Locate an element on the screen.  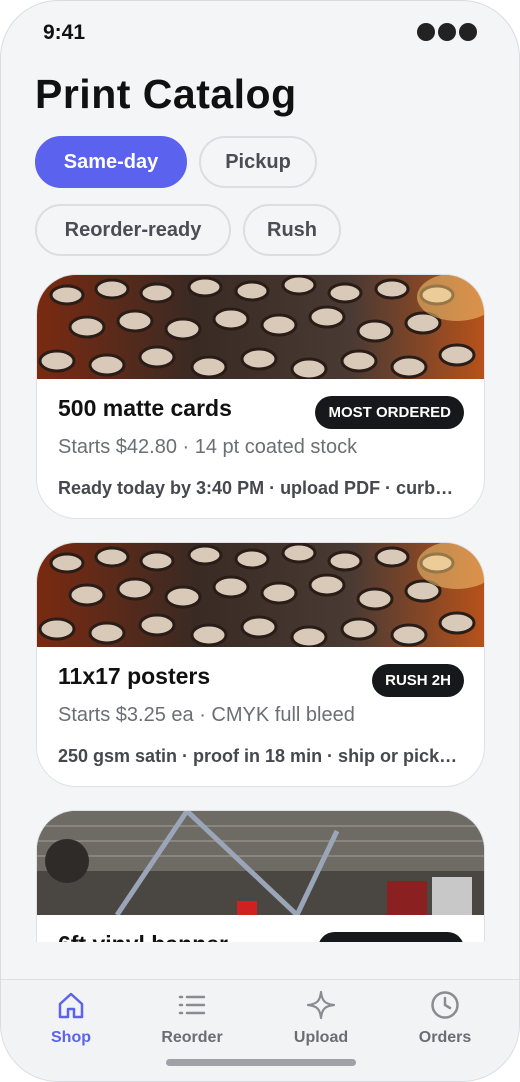
page-title: Print Catalog is located at coordinates (166, 94).